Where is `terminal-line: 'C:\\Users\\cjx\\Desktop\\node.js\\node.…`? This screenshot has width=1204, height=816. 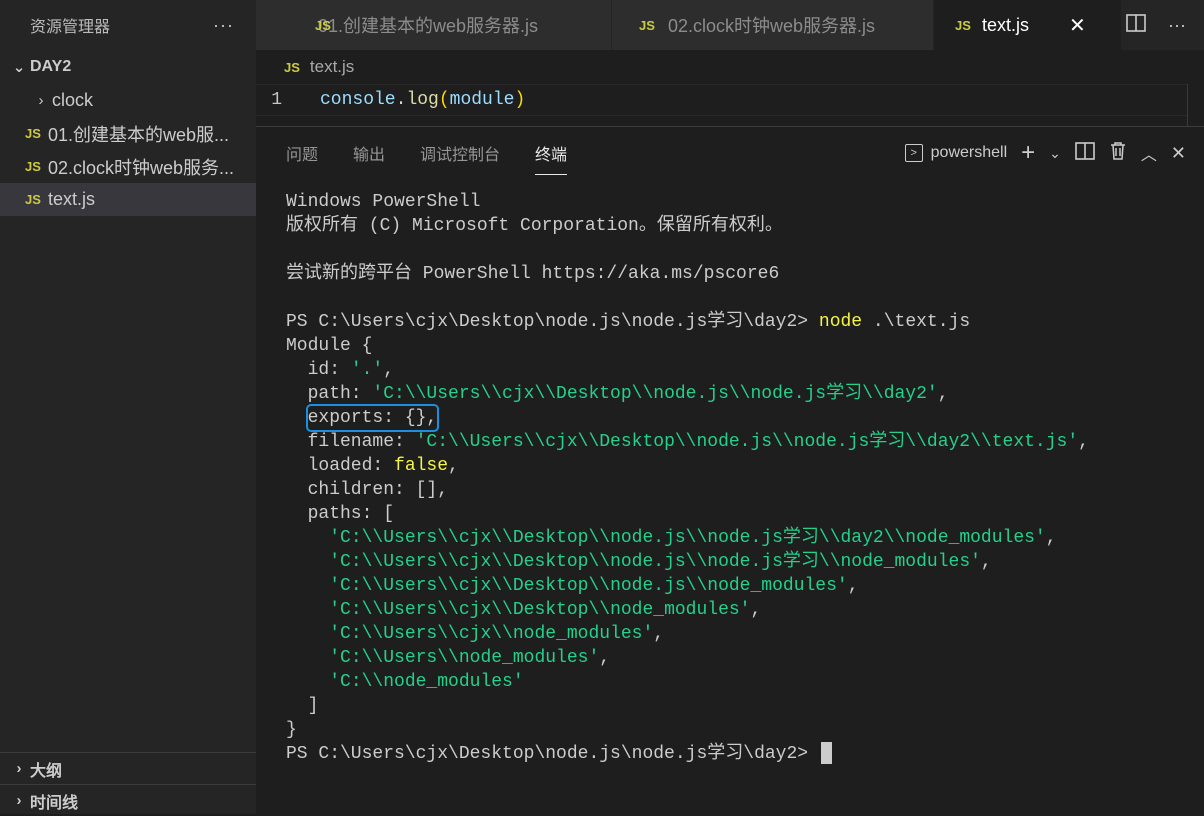 terminal-line: 'C:\\Users\\cjx\\Desktop\\node.js\\node.… is located at coordinates (693, 538).